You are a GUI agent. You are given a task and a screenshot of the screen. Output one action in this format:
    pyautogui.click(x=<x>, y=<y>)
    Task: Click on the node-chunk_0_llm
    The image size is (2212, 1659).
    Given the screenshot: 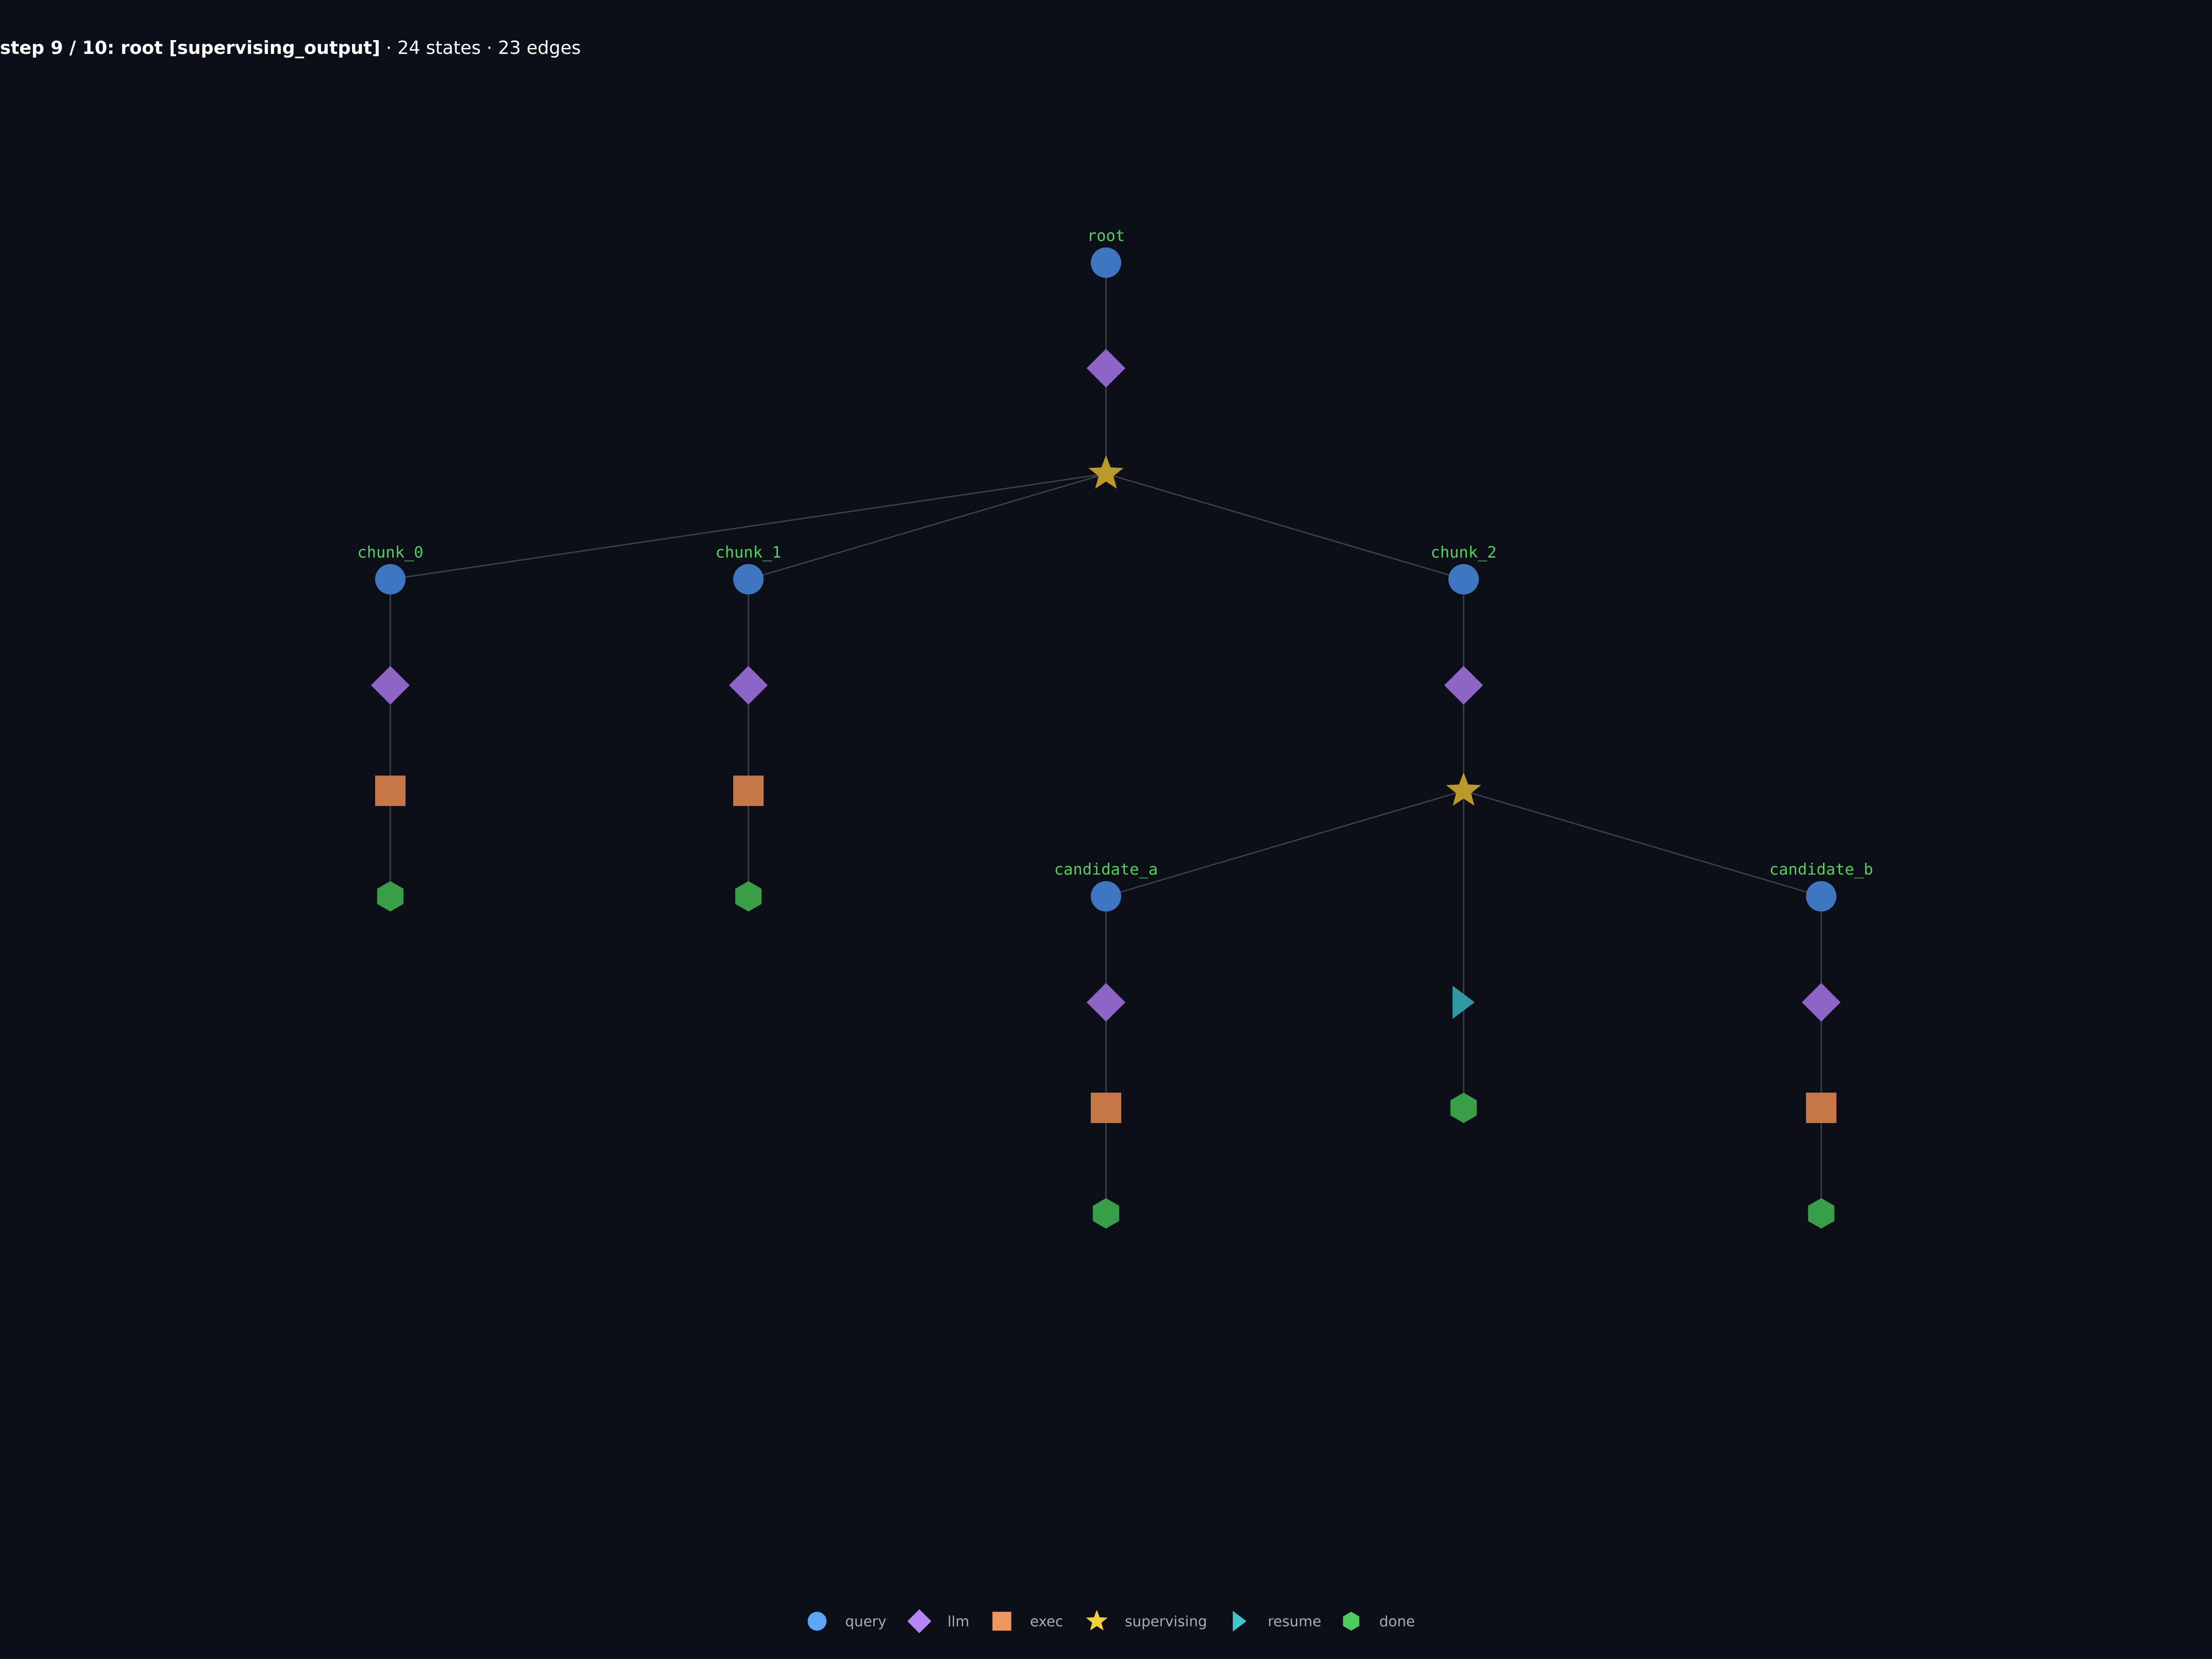 What is the action you would take?
    pyautogui.click(x=390, y=685)
    